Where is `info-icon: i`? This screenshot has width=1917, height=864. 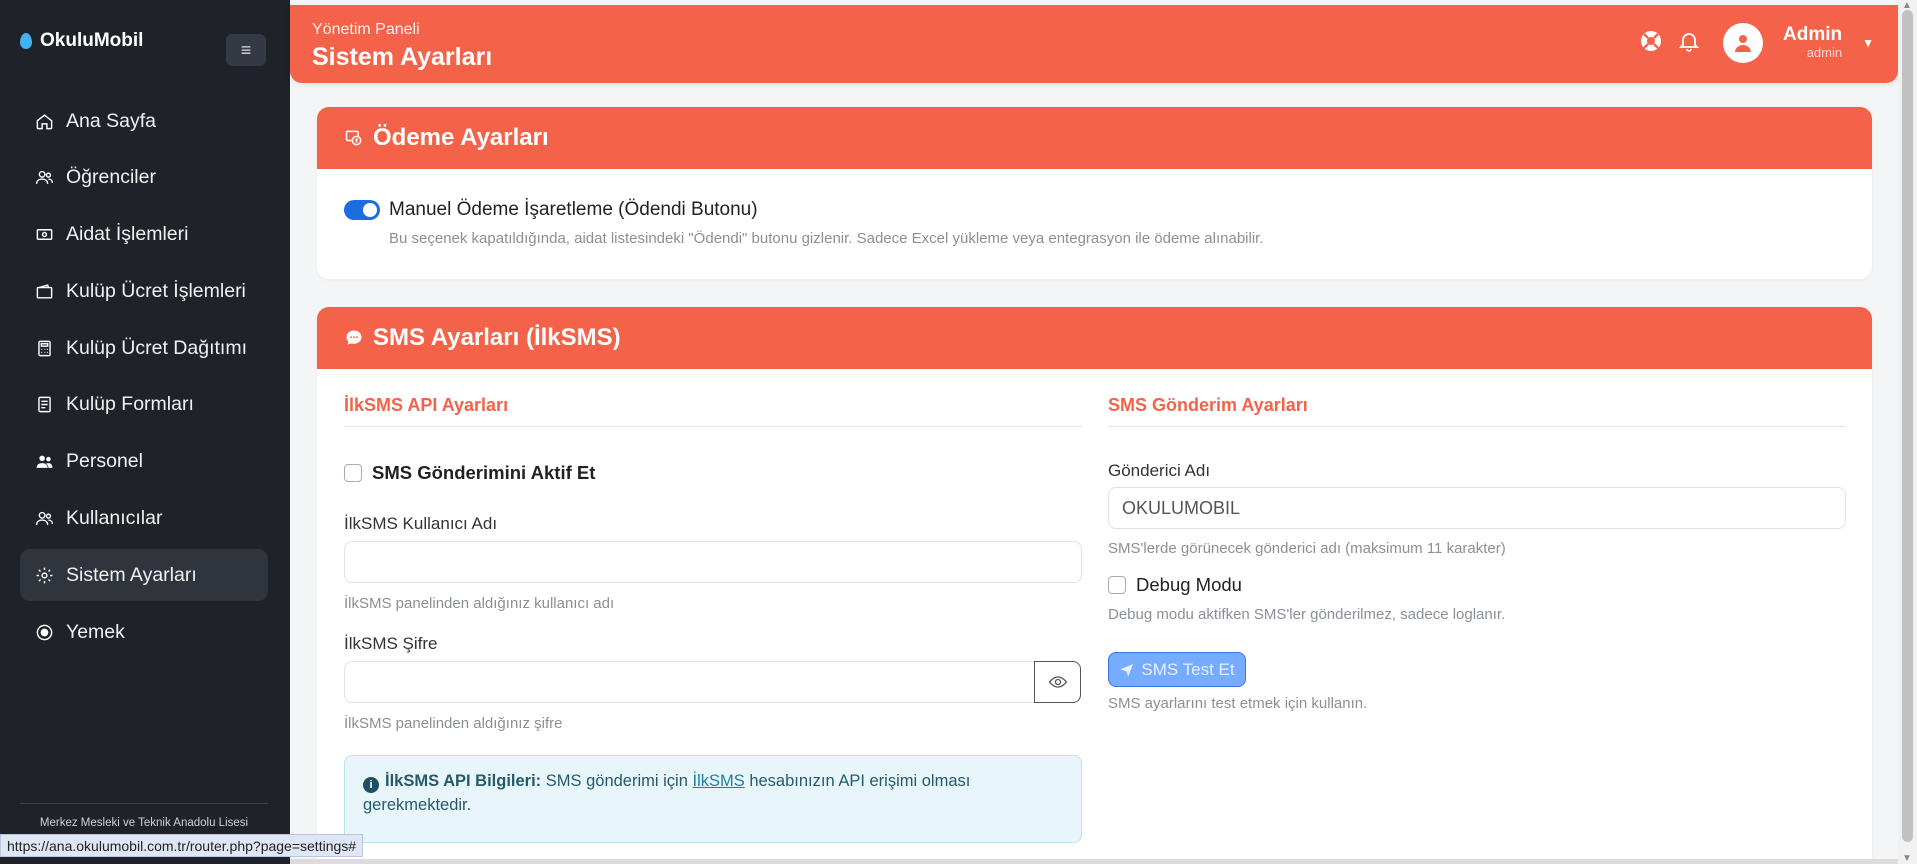
info-icon: i is located at coordinates (371, 785).